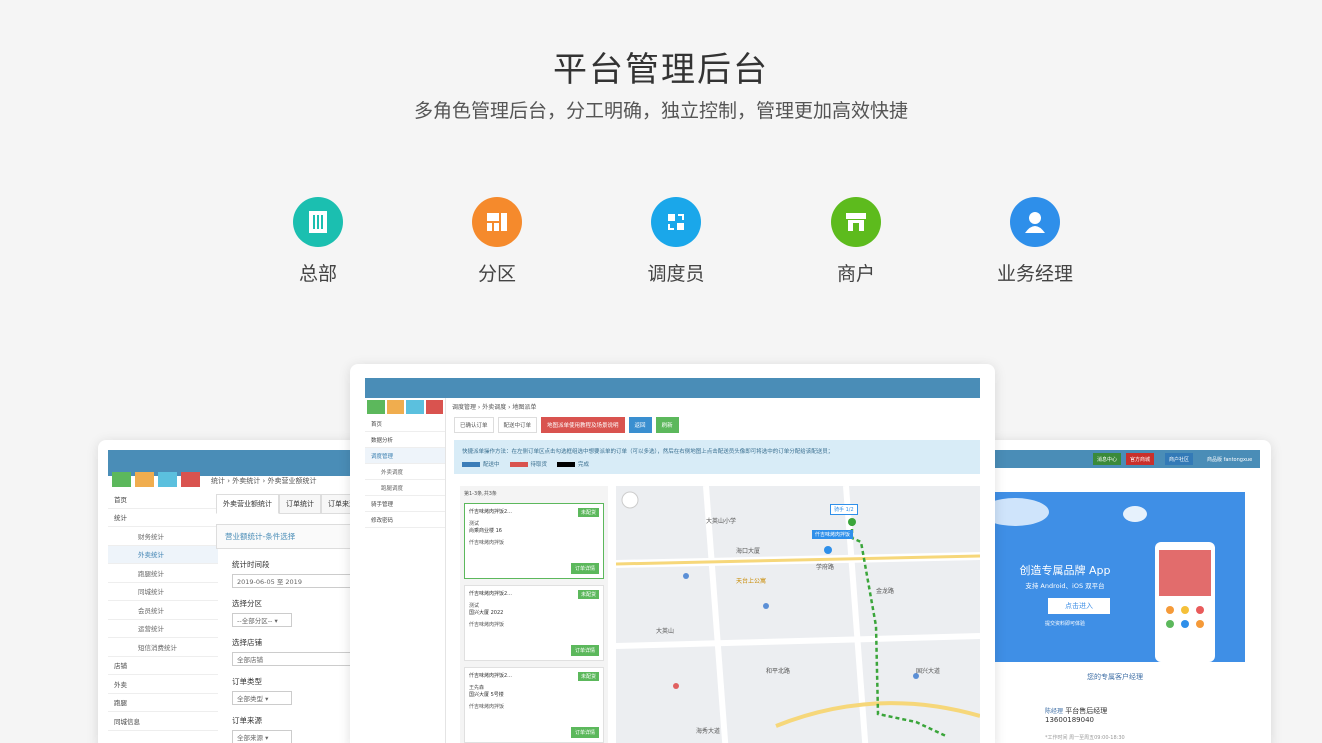 This screenshot has width=1322, height=743. What do you see at coordinates (721, 521) in the screenshot?
I see `map-label: 大英山小学` at bounding box center [721, 521].